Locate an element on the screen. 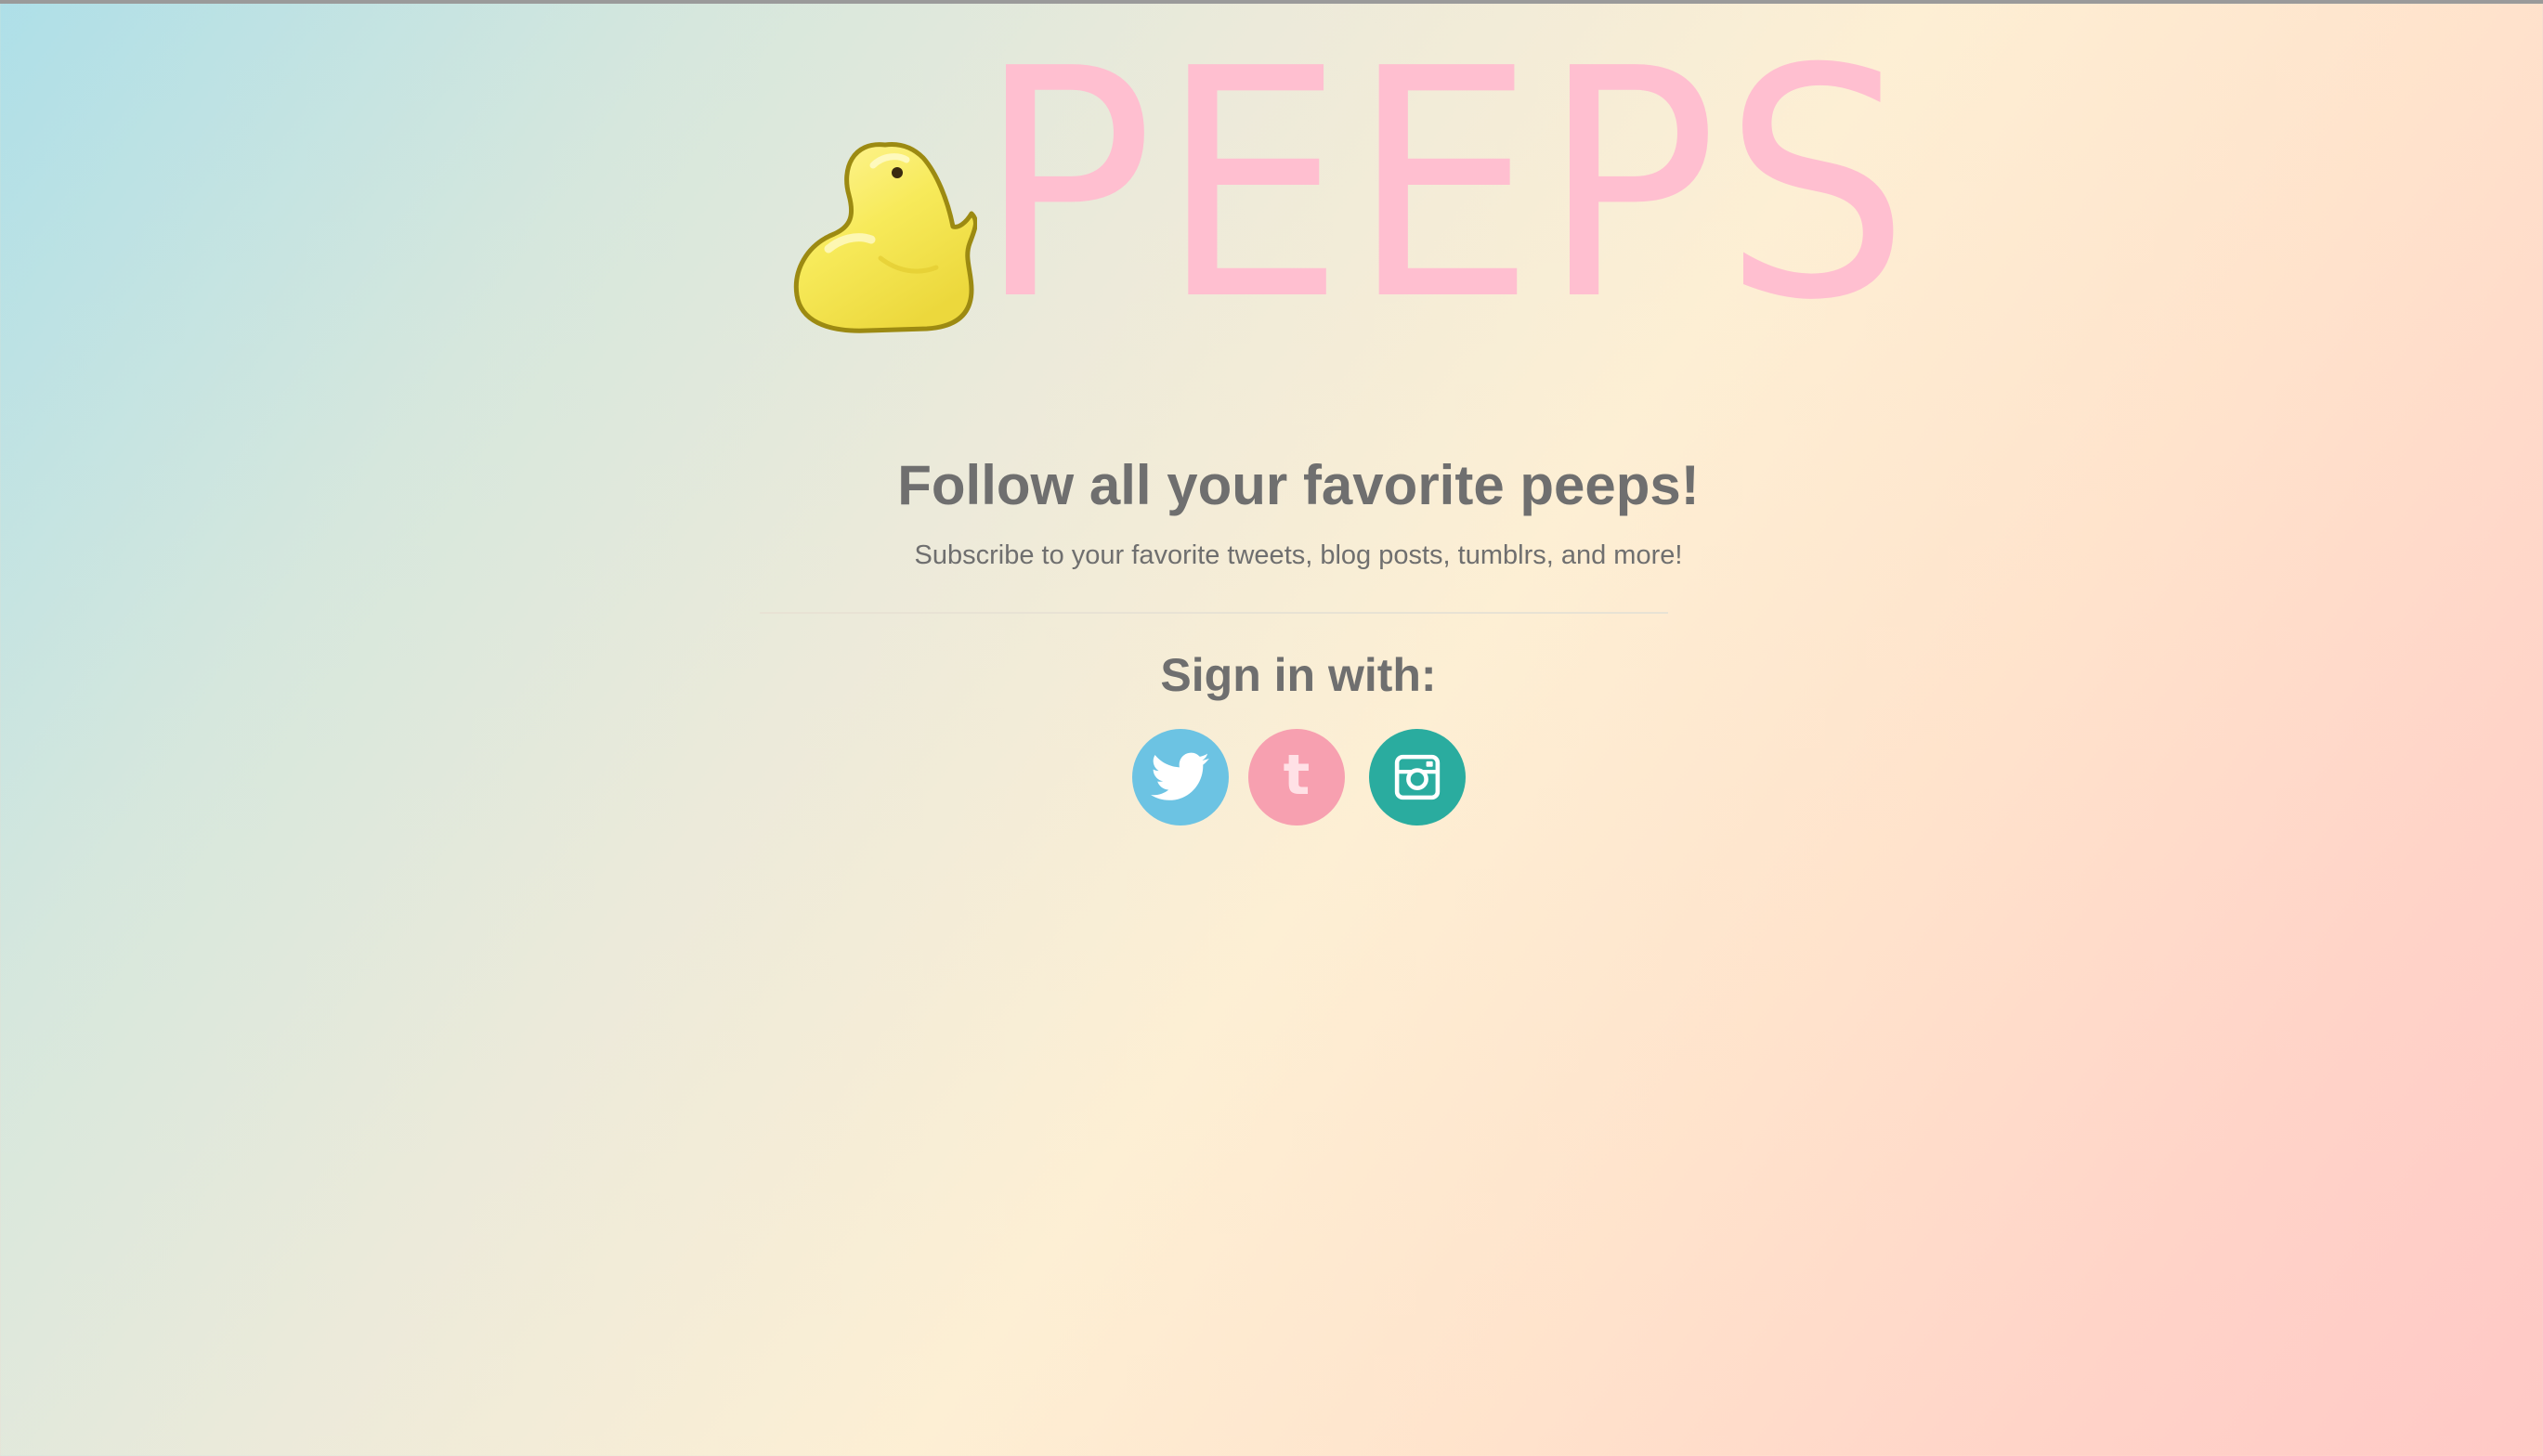 The width and height of the screenshot is (2543, 1456). tumblr-icon: t is located at coordinates (1297, 775).